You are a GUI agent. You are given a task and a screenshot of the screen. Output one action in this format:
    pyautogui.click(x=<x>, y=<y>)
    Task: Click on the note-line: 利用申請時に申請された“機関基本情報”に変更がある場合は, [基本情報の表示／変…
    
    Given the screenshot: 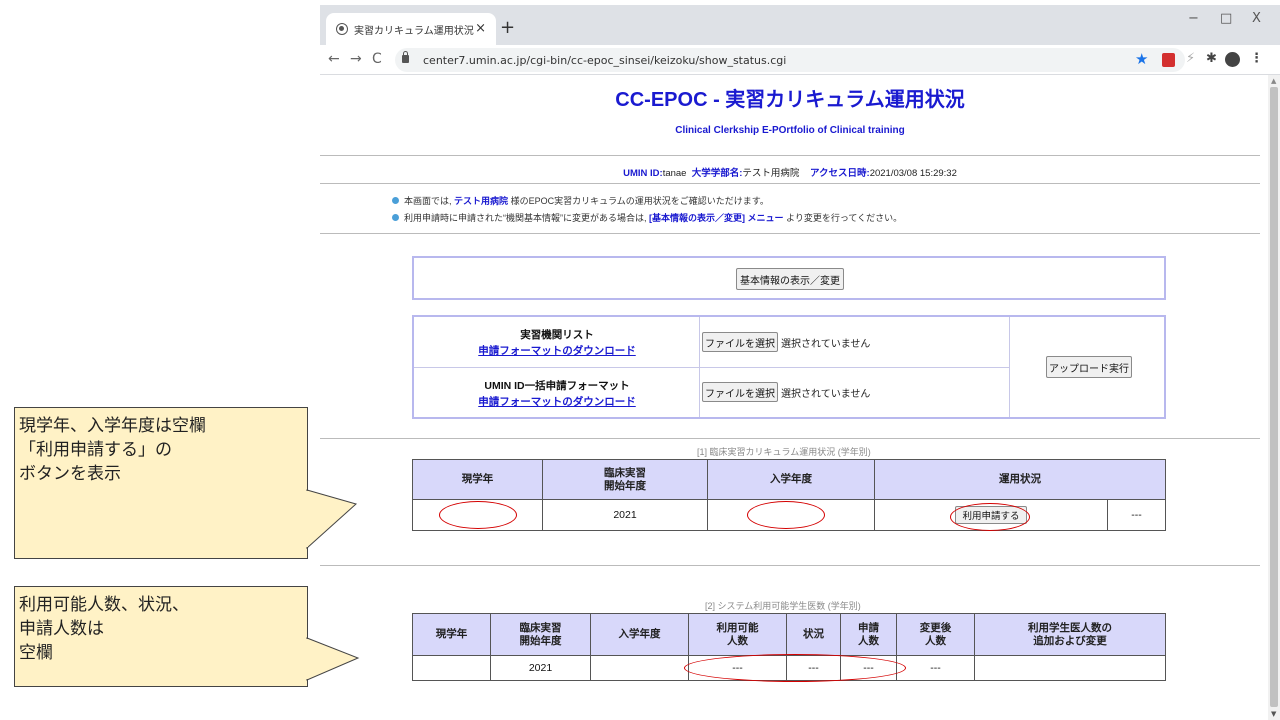 What is the action you would take?
    pyautogui.click(x=647, y=218)
    